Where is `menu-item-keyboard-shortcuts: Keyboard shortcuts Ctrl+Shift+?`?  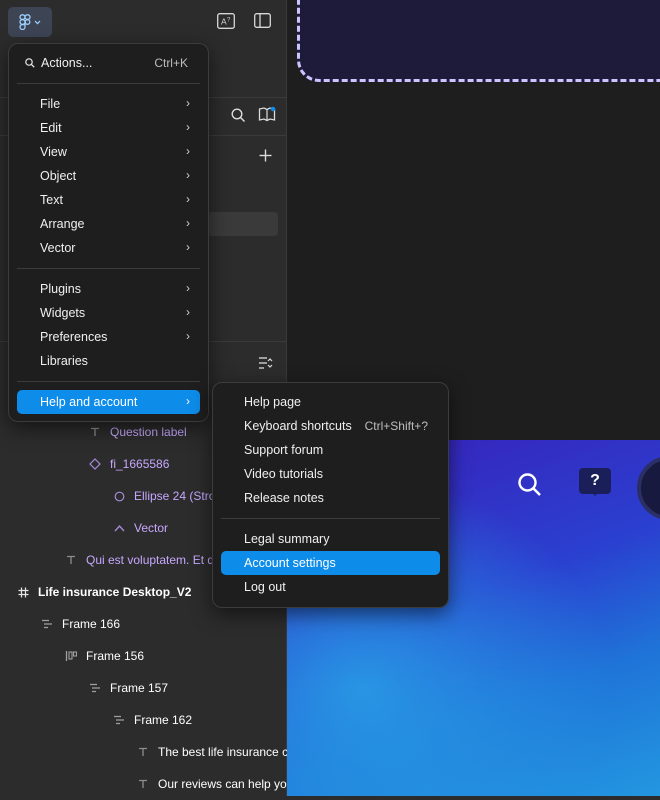
menu-item-keyboard-shortcuts: Keyboard shortcuts Ctrl+Shift+? is located at coordinates (330, 426).